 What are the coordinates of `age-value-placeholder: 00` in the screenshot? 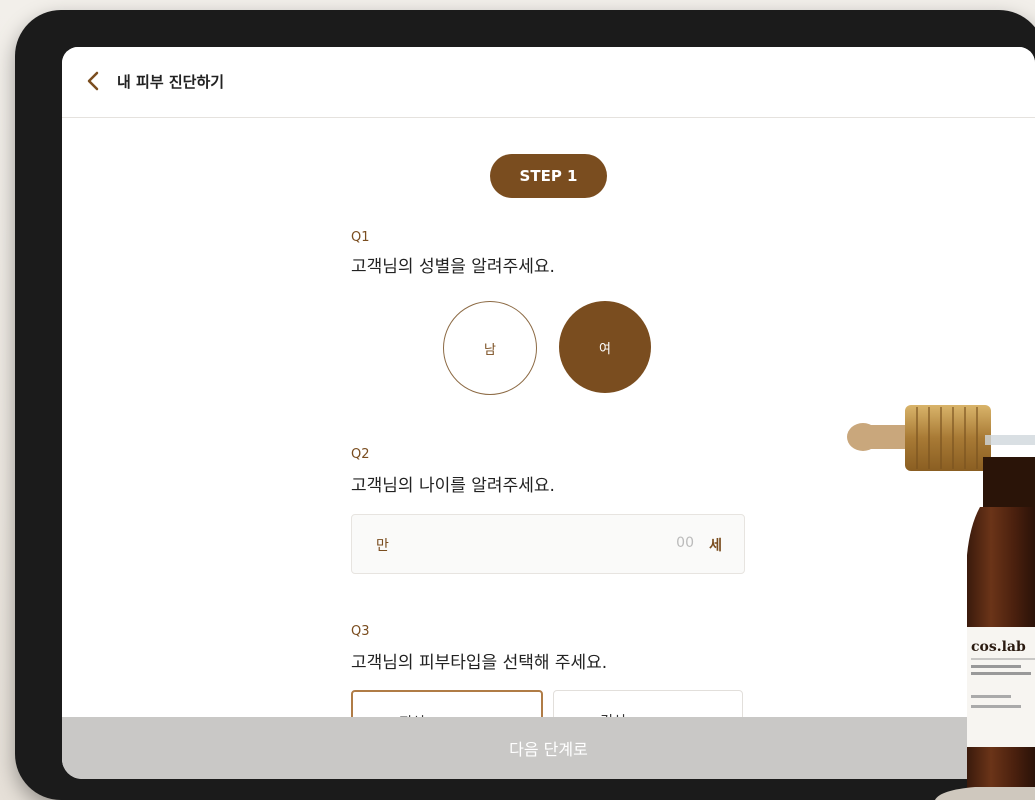 It's located at (685, 543).